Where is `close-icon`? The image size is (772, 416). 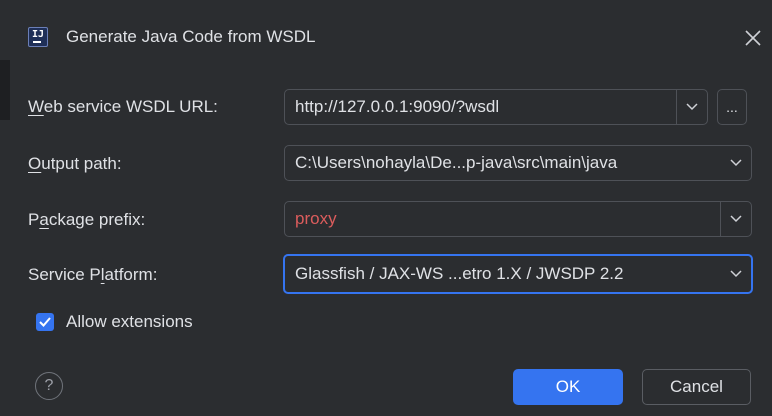
close-icon is located at coordinates (753, 38).